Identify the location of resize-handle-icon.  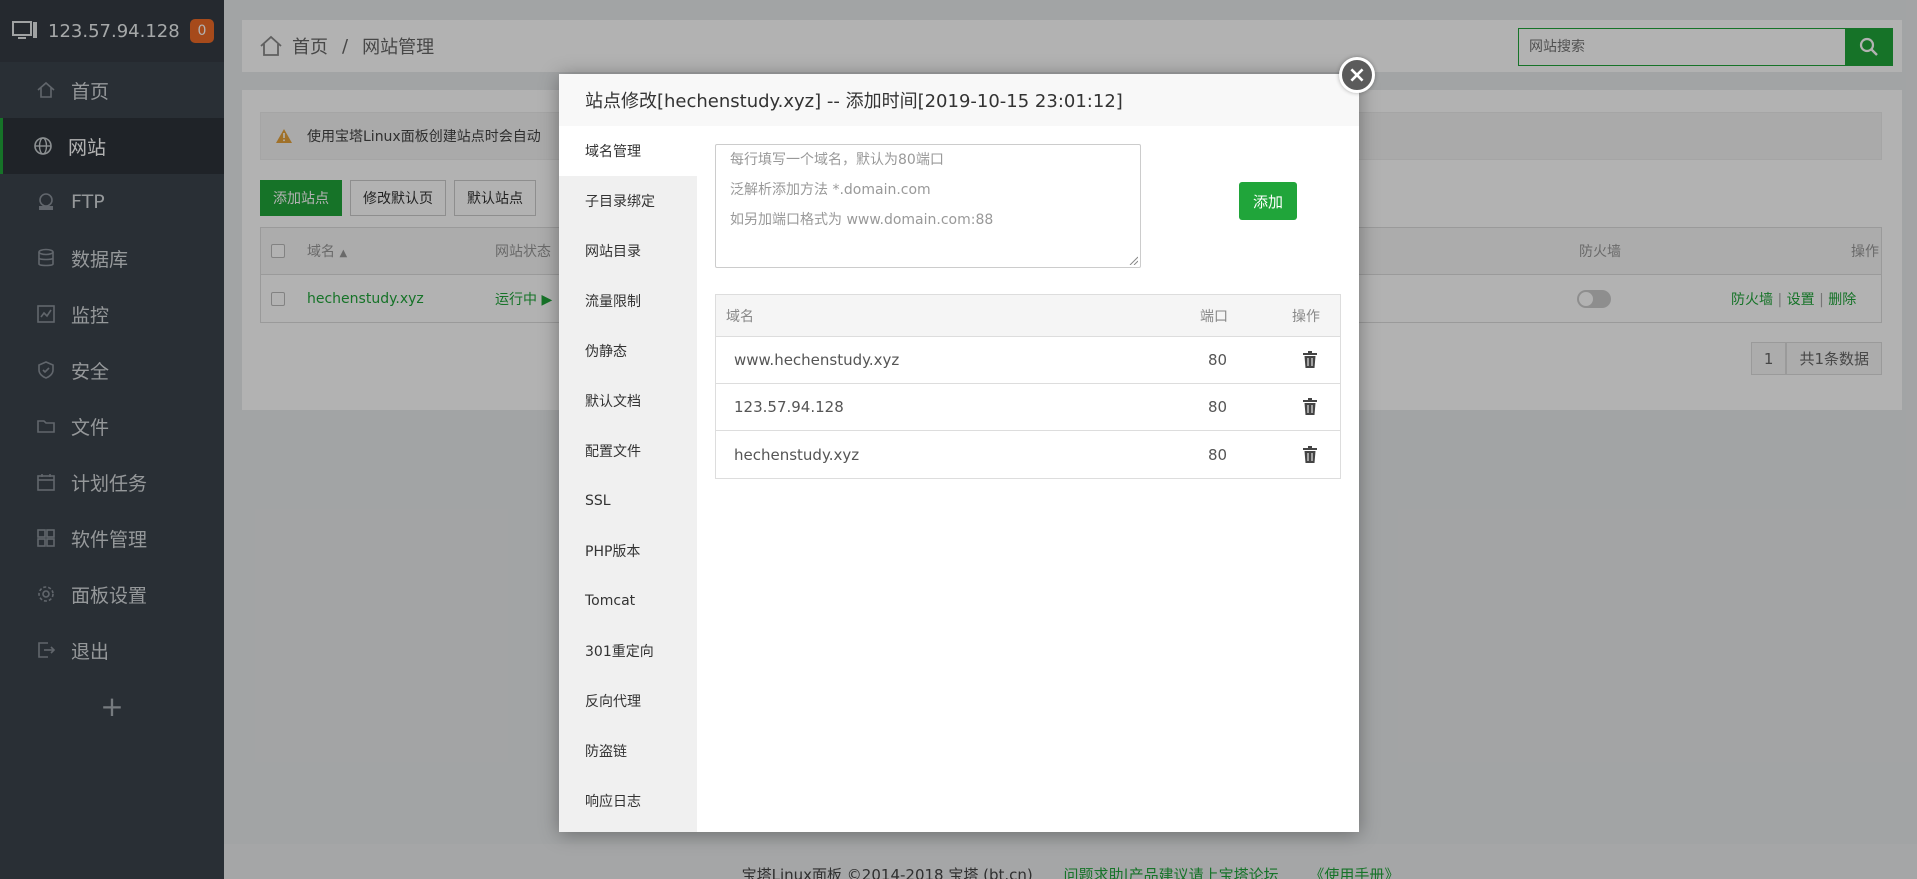
(1133, 260).